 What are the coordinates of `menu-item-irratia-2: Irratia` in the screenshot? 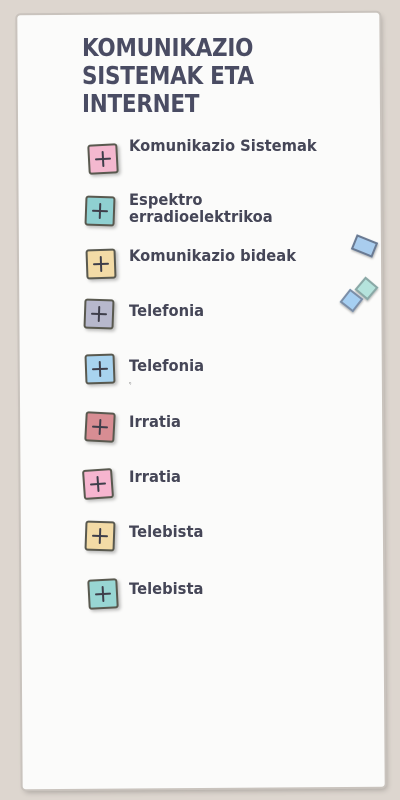 It's located at (210, 490).